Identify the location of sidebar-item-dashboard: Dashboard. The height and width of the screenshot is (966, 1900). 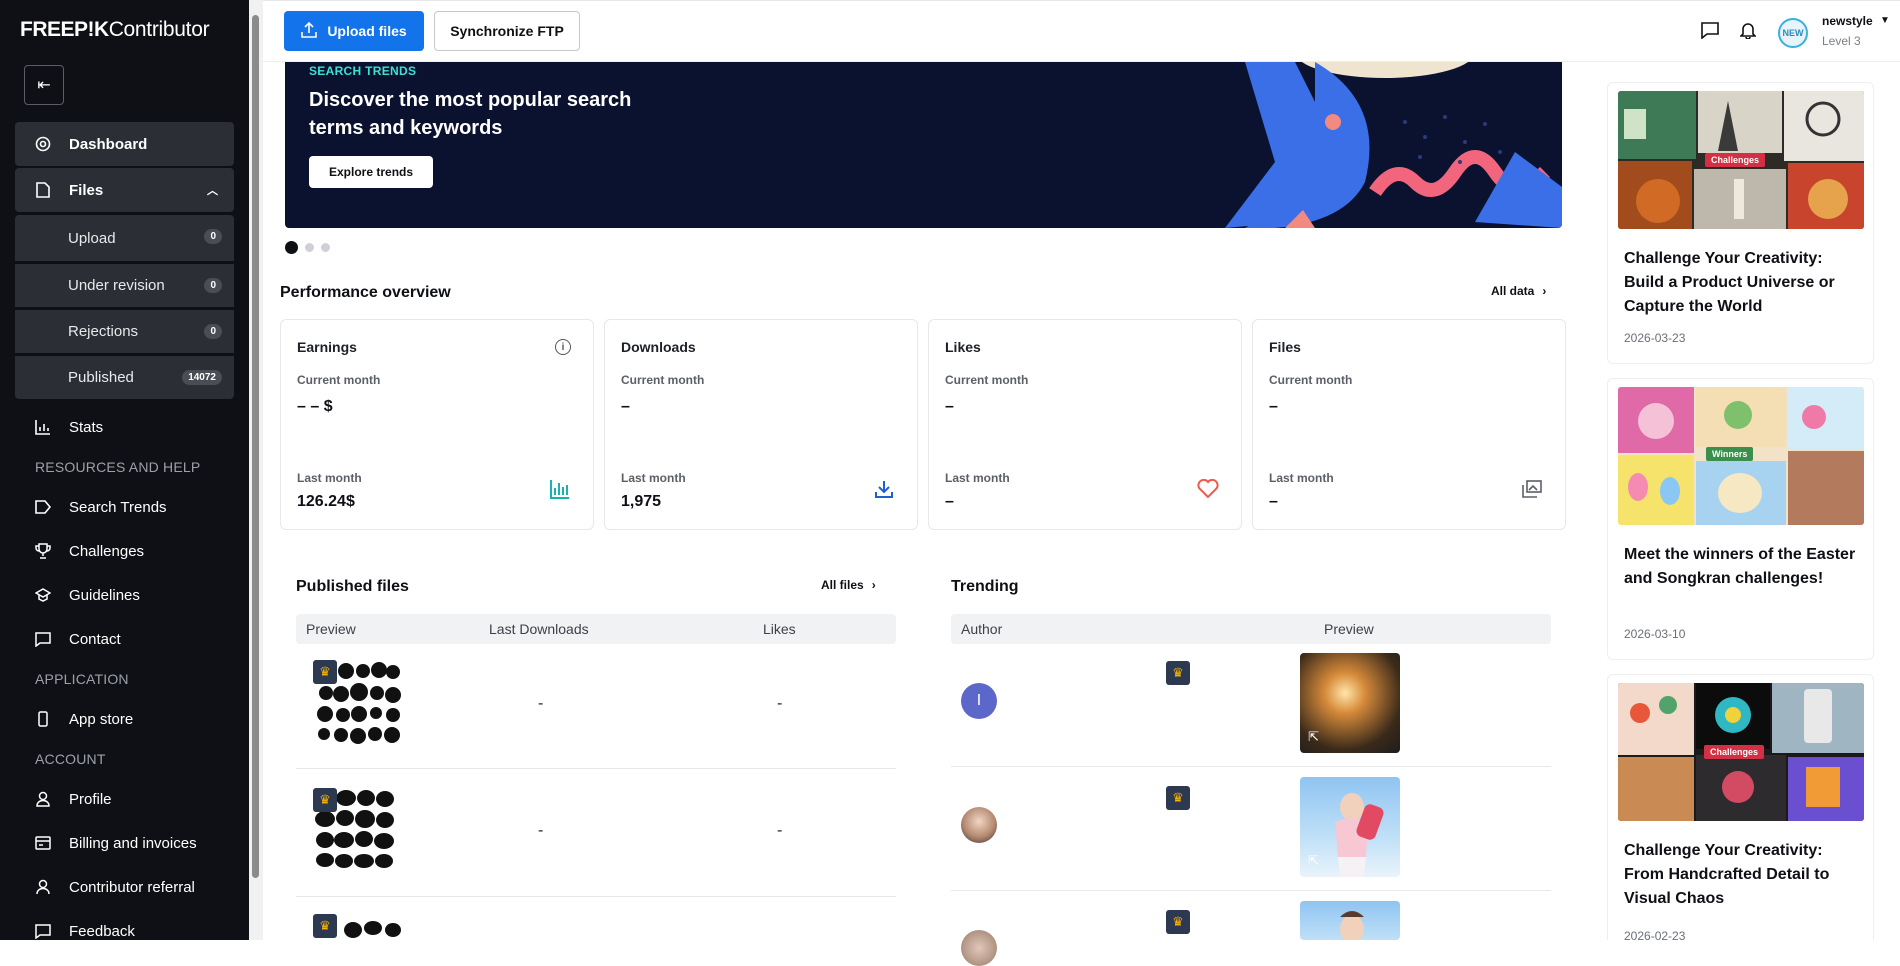
(124, 144).